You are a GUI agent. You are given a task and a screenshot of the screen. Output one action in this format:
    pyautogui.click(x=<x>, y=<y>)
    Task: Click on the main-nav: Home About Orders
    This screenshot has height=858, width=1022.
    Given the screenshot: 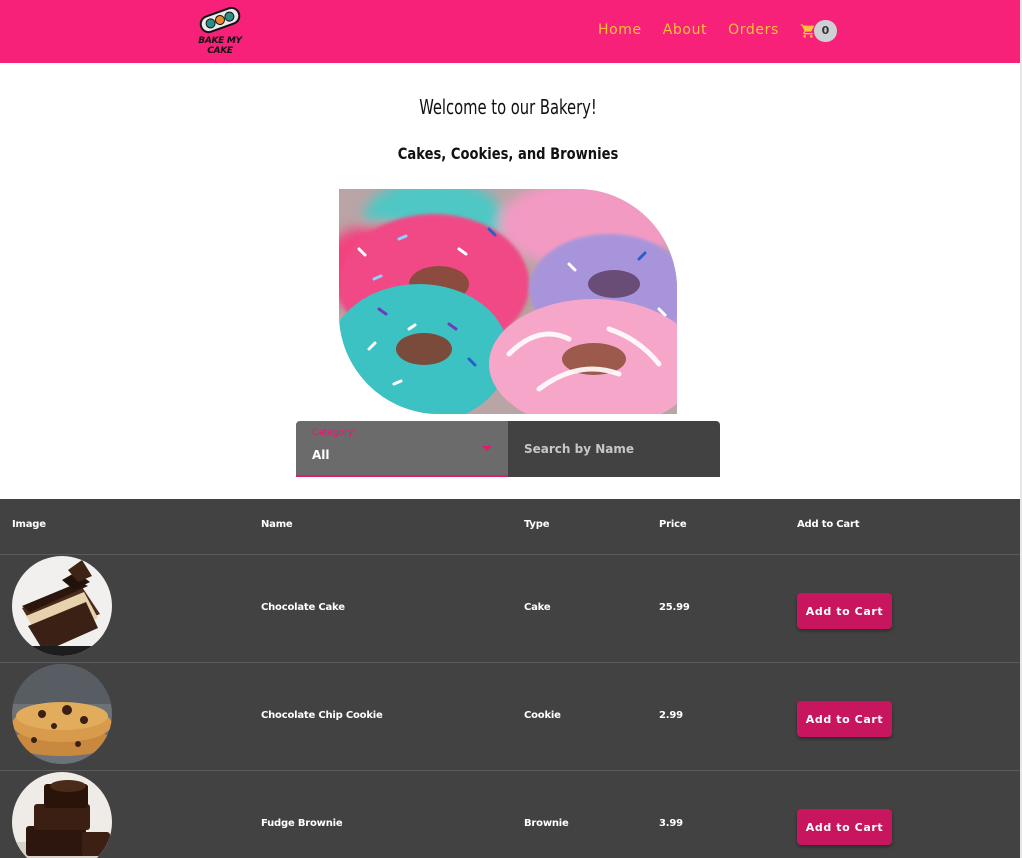 What is the action you would take?
    pyautogui.click(x=699, y=30)
    